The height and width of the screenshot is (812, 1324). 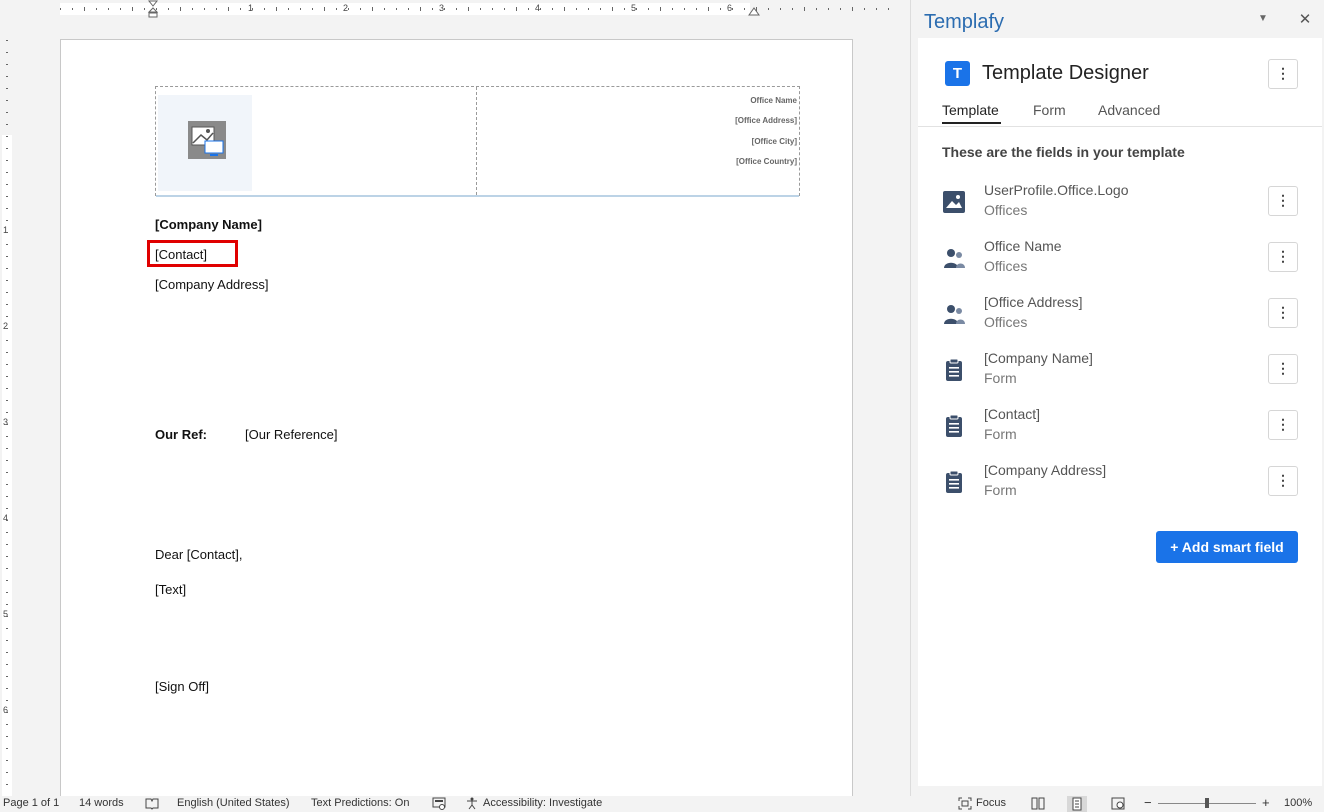 What do you see at coordinates (1006, 266) in the screenshot?
I see `field-source: Offices` at bounding box center [1006, 266].